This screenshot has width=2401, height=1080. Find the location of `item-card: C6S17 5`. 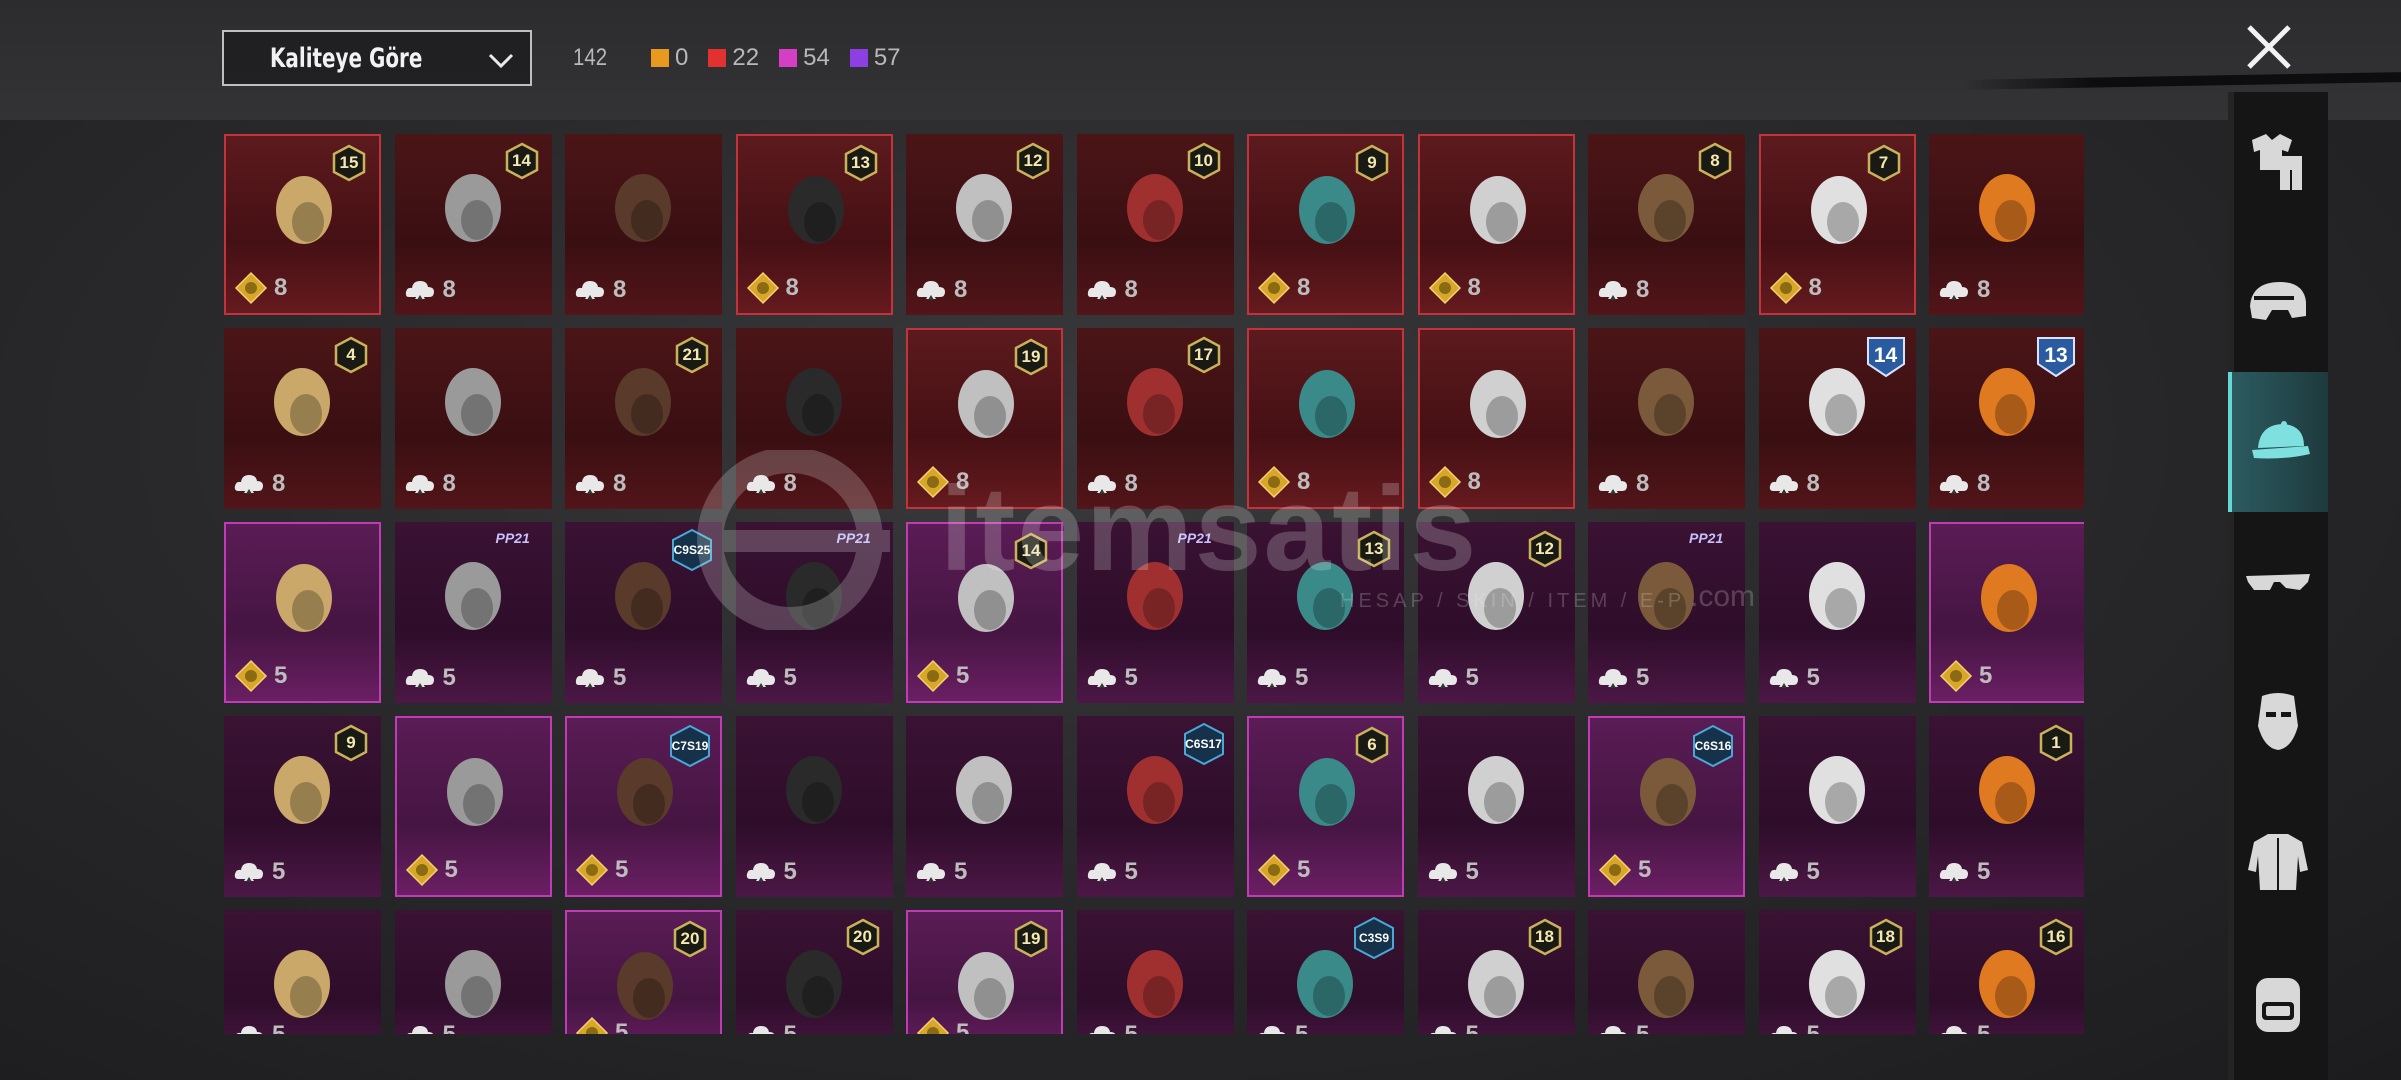

item-card: C6S17 5 is located at coordinates (1155, 806).